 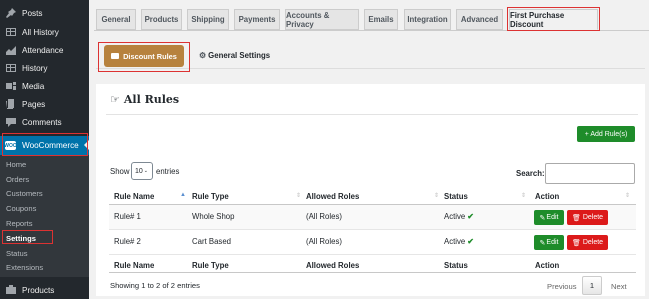 What do you see at coordinates (10, 32) in the screenshot?
I see `table-icon` at bounding box center [10, 32].